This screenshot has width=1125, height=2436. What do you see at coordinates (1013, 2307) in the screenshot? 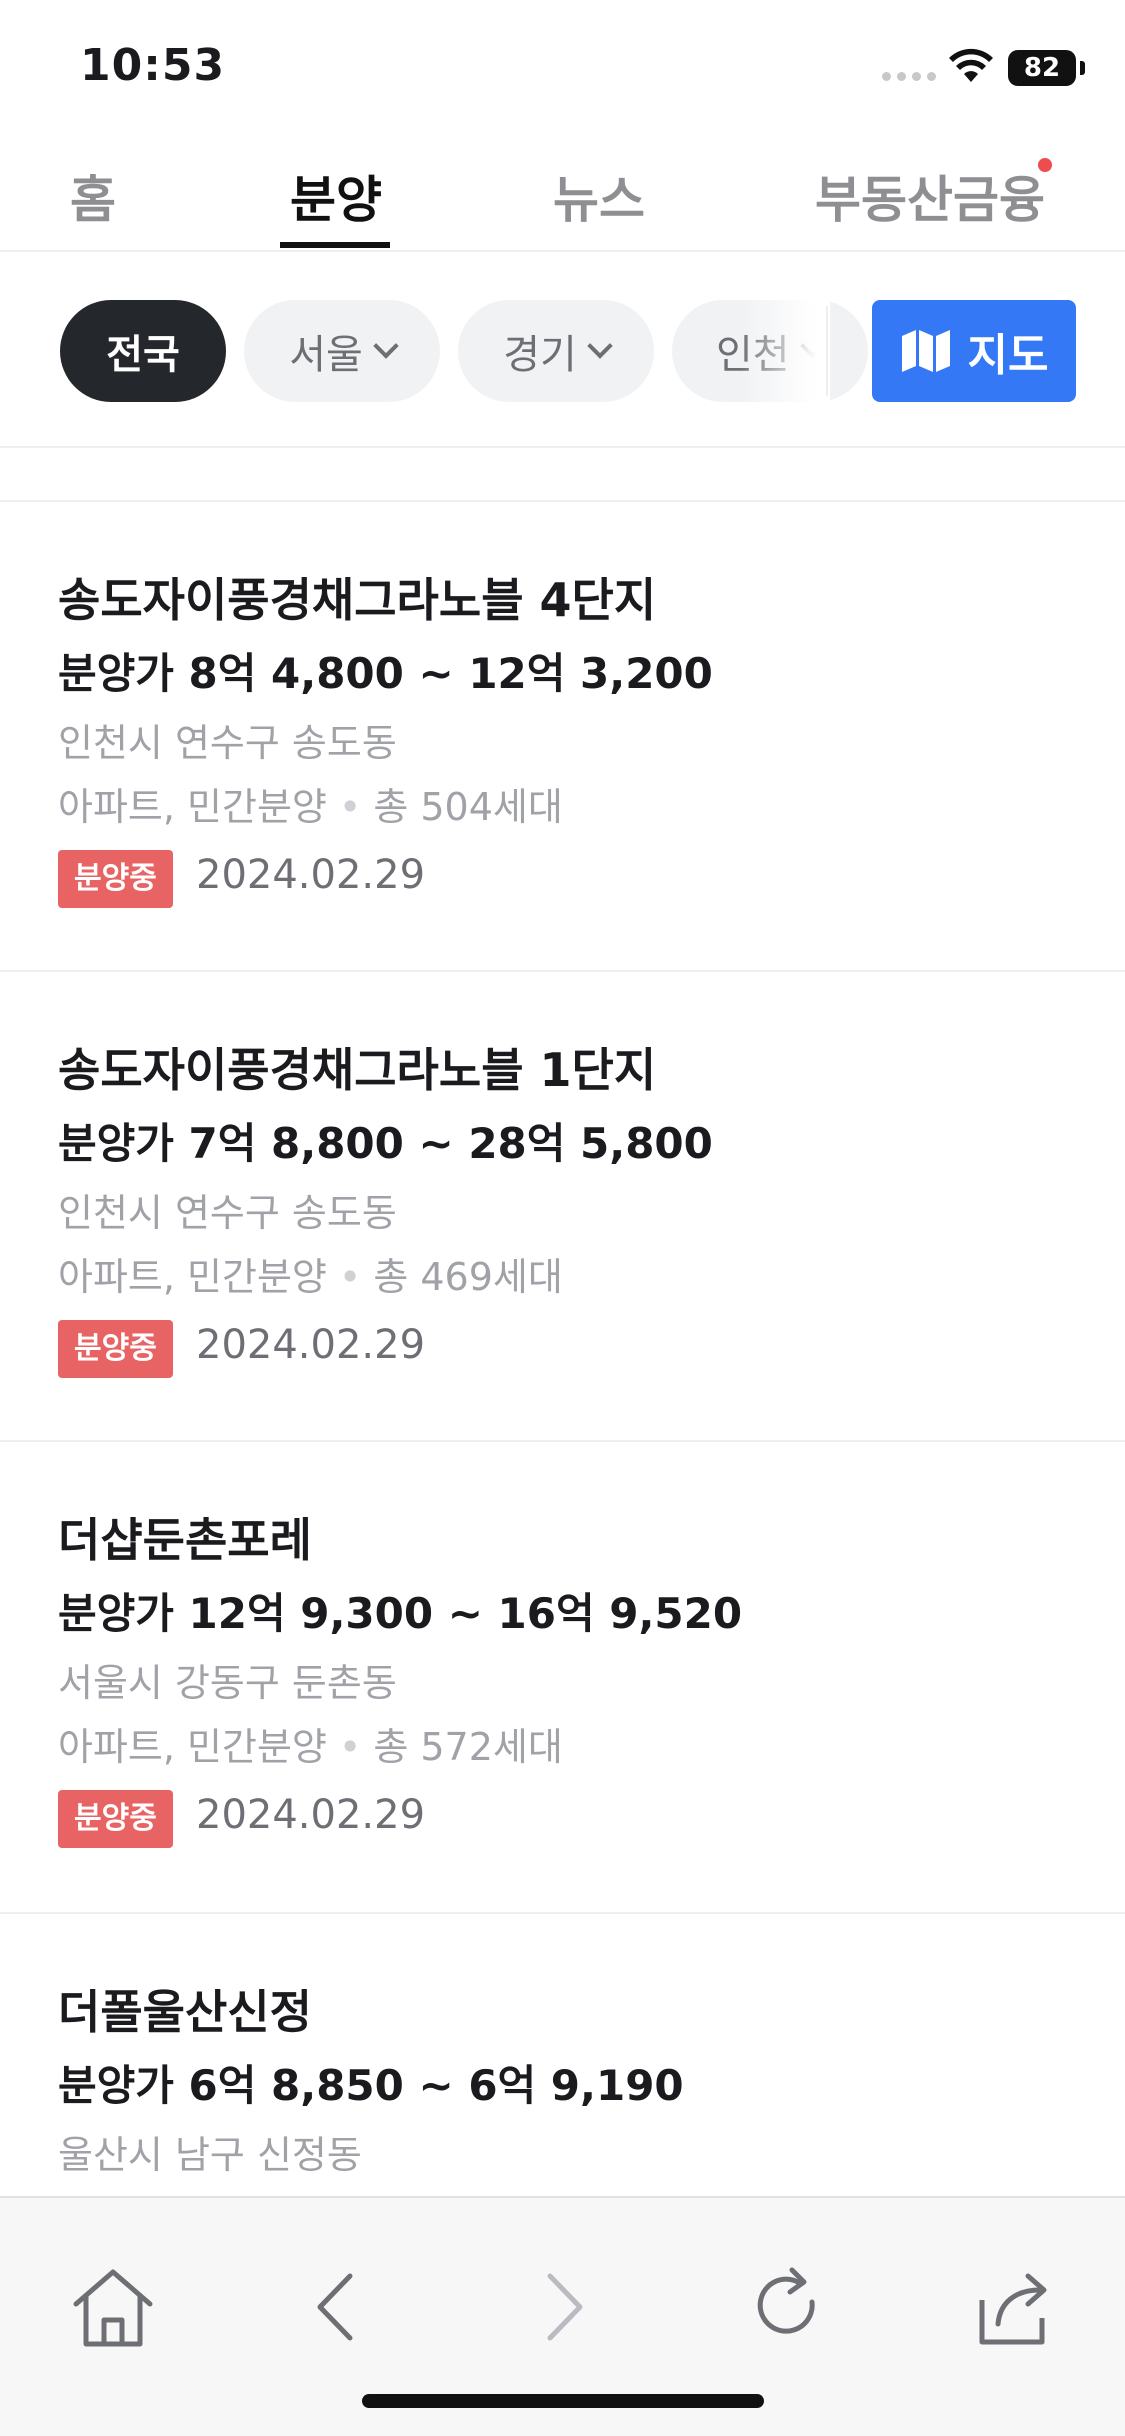
I see `share-icon` at bounding box center [1013, 2307].